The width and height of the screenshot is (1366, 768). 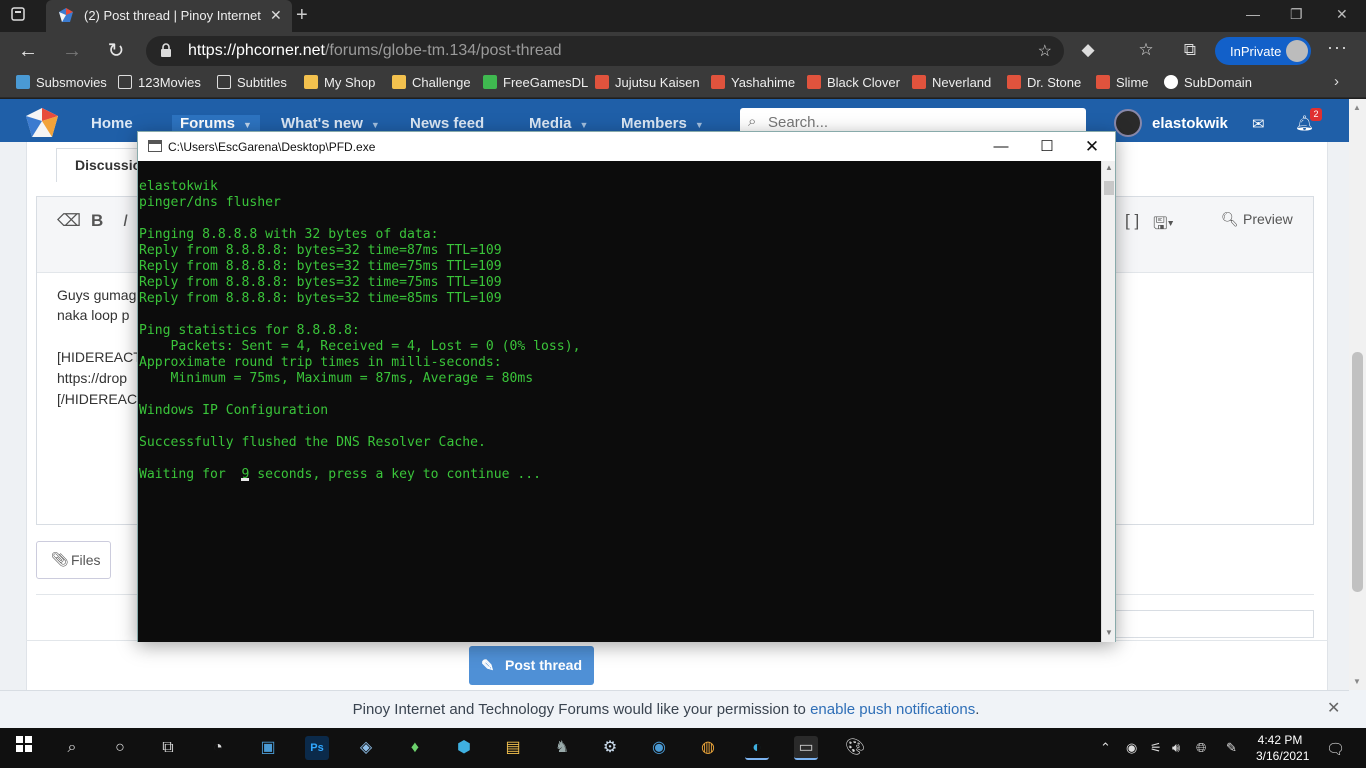 I want to click on record-icon: ◉, so click(x=1131, y=748).